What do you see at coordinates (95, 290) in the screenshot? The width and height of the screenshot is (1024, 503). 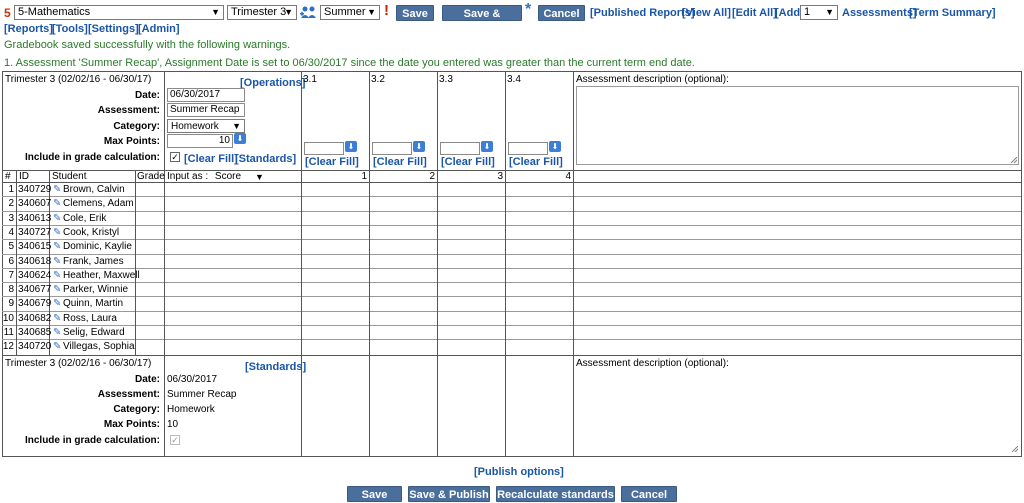 I see `student-name: Parker, Winnie` at bounding box center [95, 290].